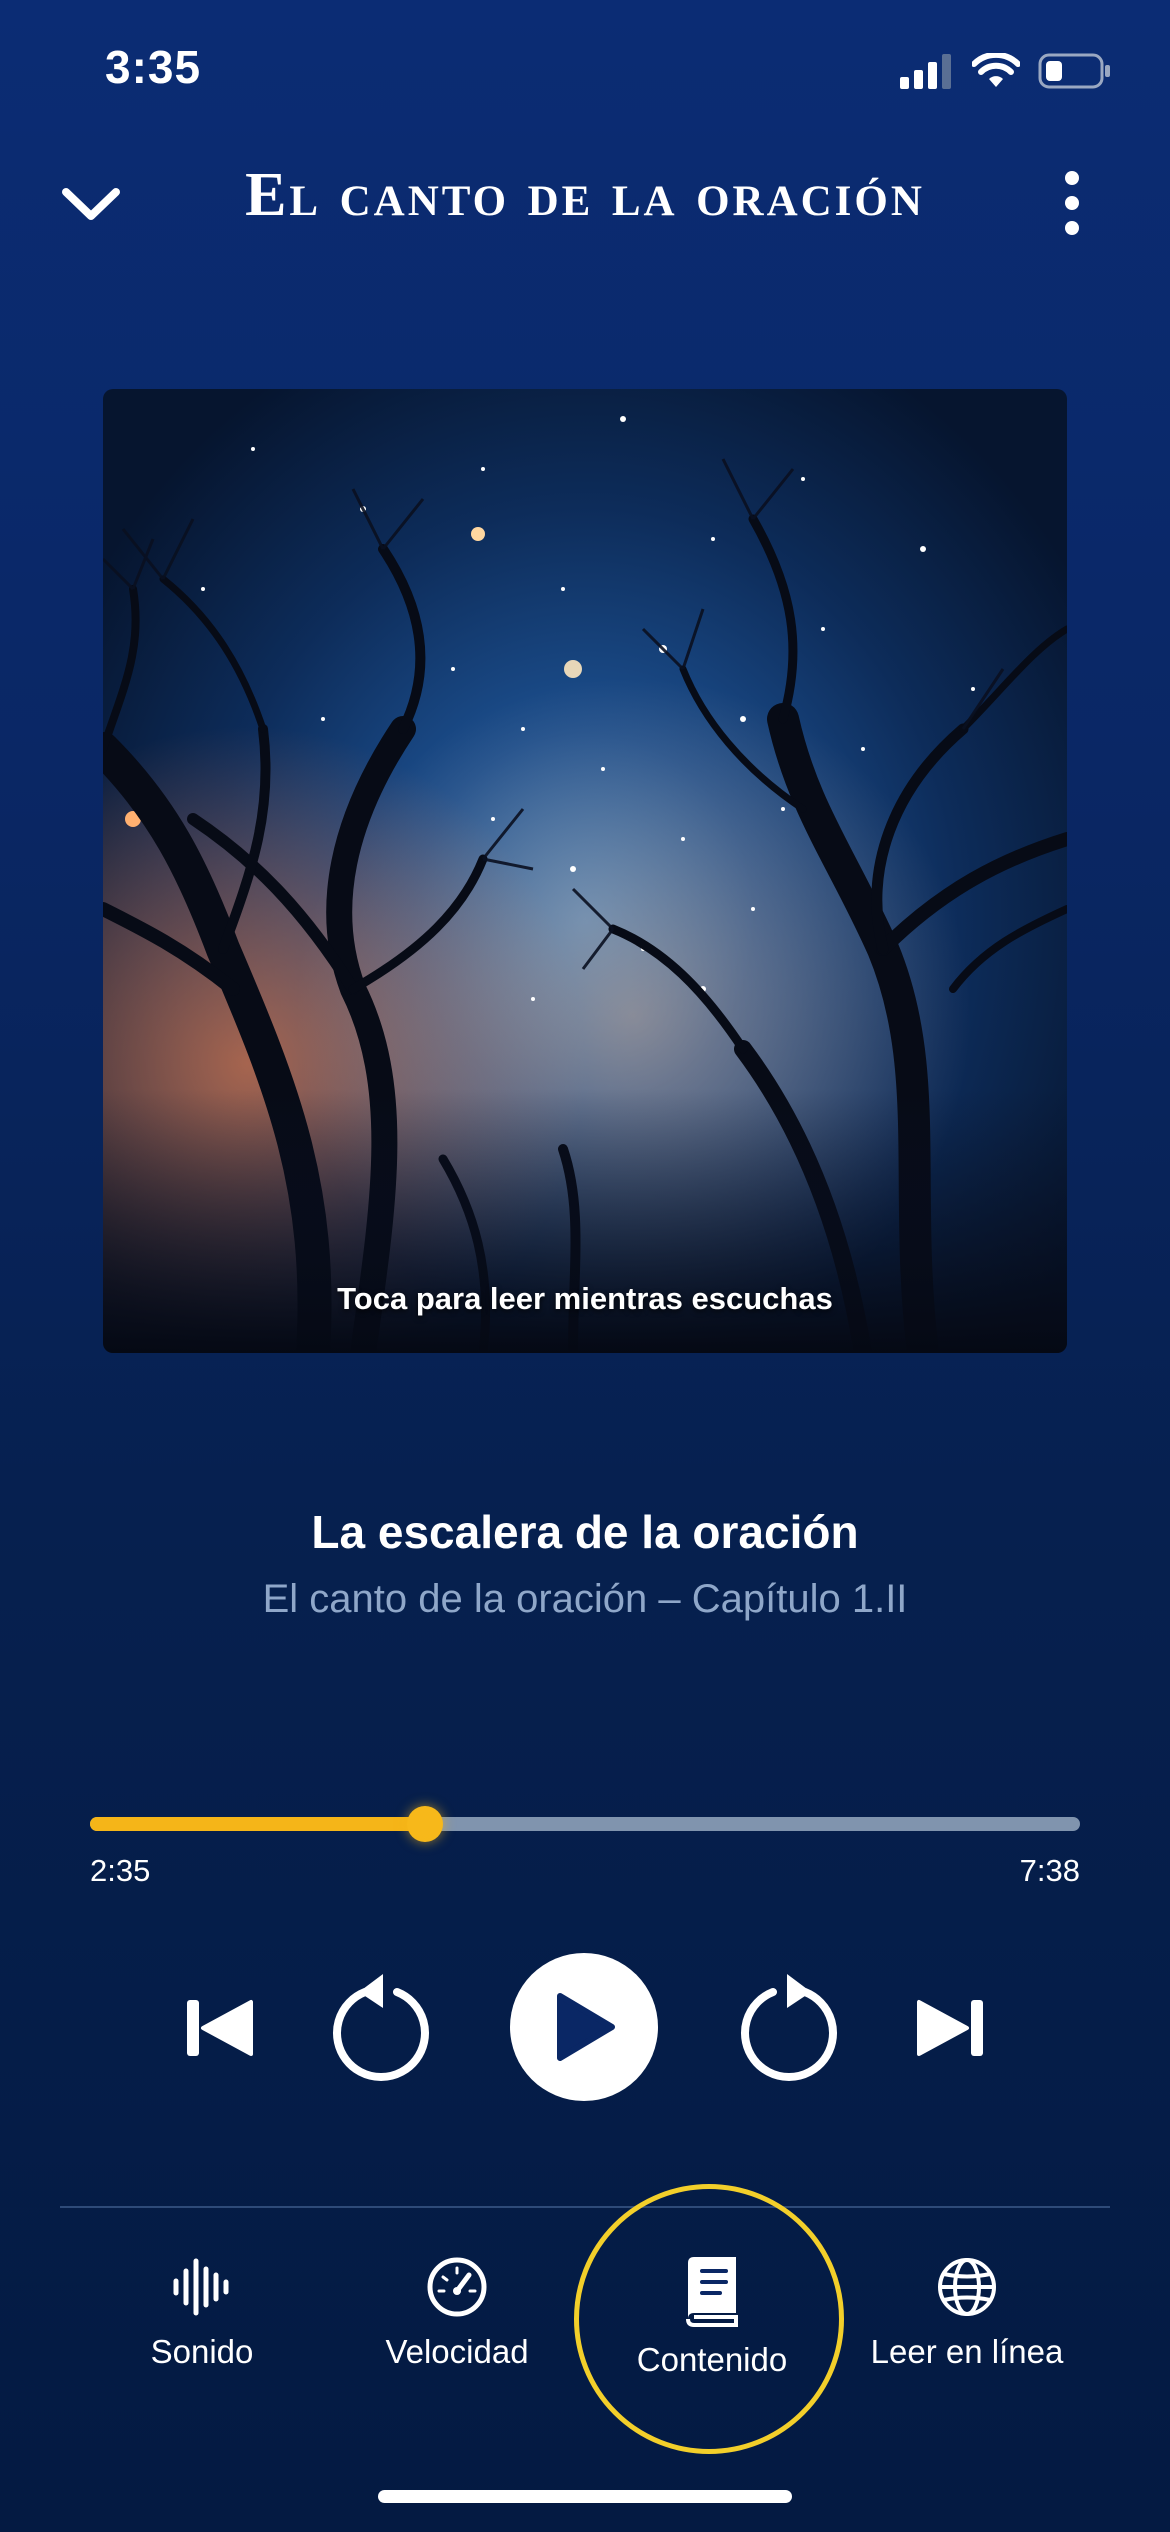 Image resolution: width=1170 pixels, height=2532 pixels. What do you see at coordinates (1072, 203) in the screenshot?
I see `more-options-icon` at bounding box center [1072, 203].